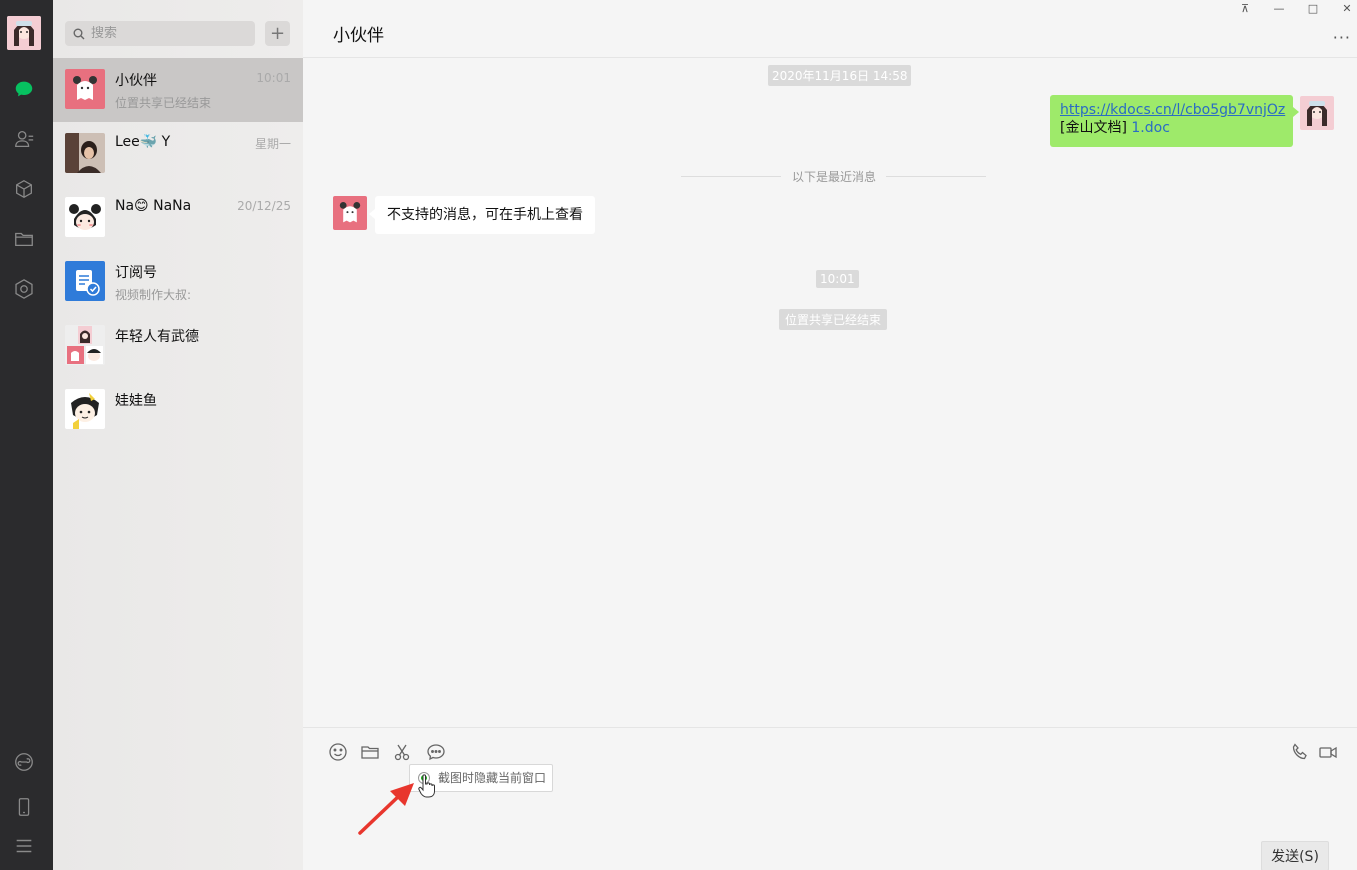  Describe the element at coordinates (24, 89) in the screenshot. I see `chat-icon` at that location.